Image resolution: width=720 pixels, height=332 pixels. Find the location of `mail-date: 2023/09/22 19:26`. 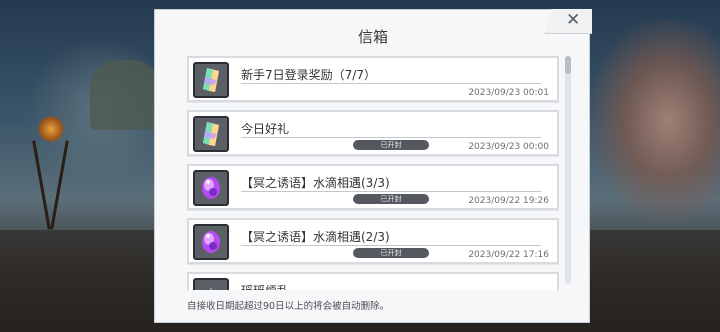

mail-date: 2023/09/22 19:26 is located at coordinates (508, 201).